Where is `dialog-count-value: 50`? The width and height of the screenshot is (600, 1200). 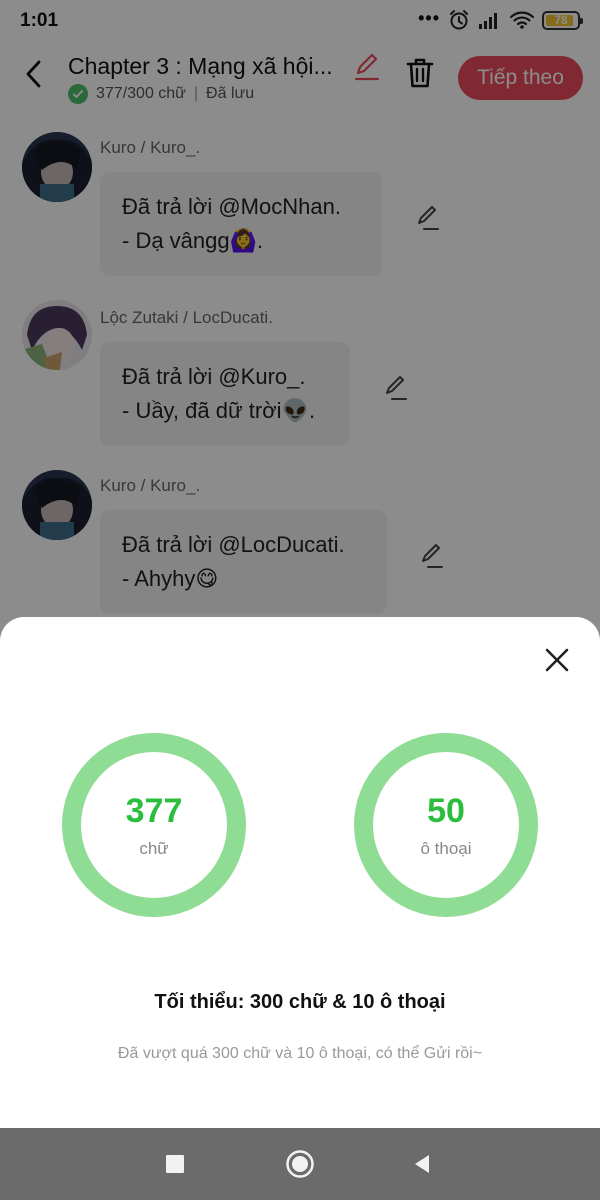
dialog-count-value: 50 is located at coordinates (446, 811).